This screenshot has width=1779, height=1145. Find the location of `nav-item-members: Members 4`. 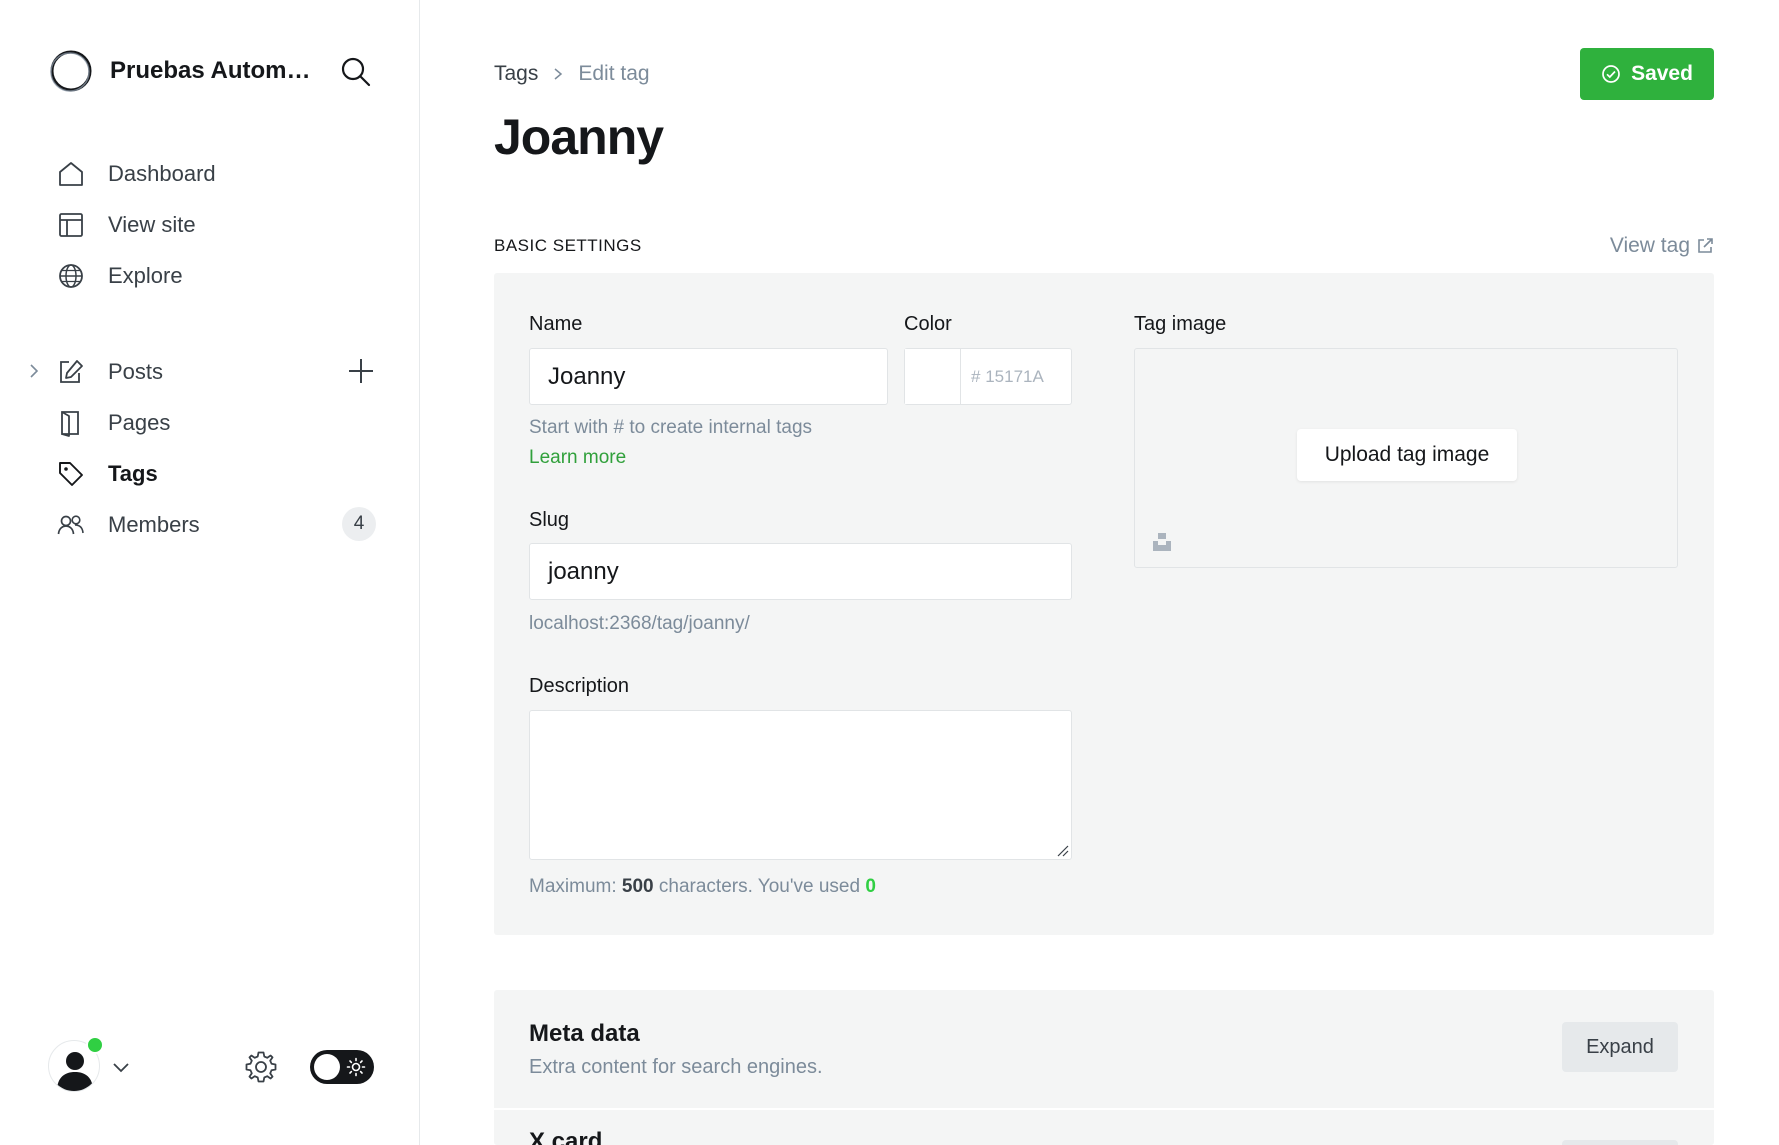

nav-item-members: Members 4 is located at coordinates (216, 524).